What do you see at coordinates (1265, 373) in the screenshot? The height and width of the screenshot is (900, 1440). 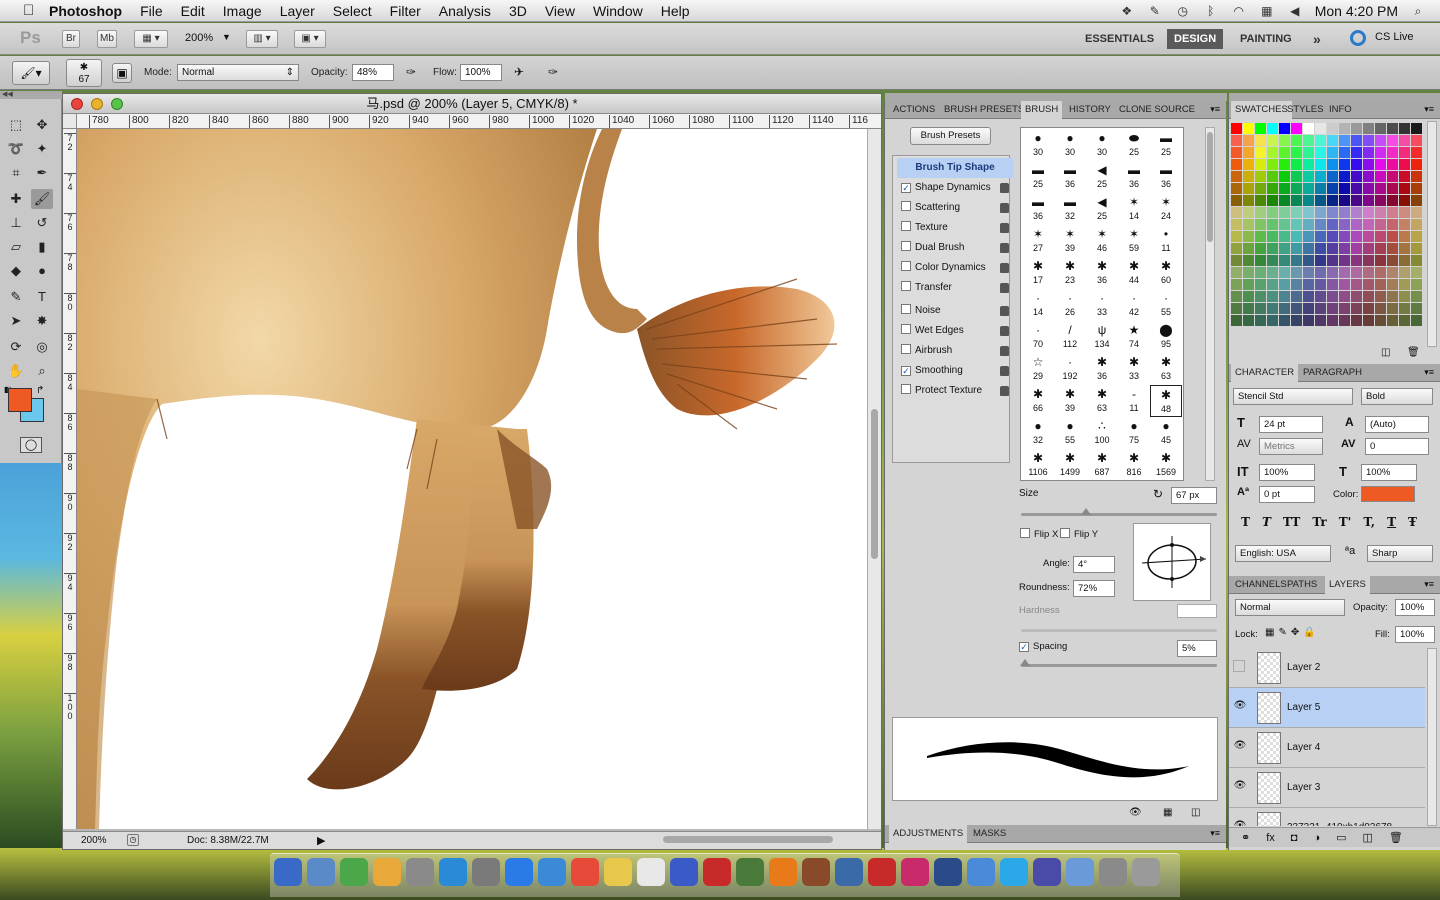 I see `tab-character: CHARACTER` at bounding box center [1265, 373].